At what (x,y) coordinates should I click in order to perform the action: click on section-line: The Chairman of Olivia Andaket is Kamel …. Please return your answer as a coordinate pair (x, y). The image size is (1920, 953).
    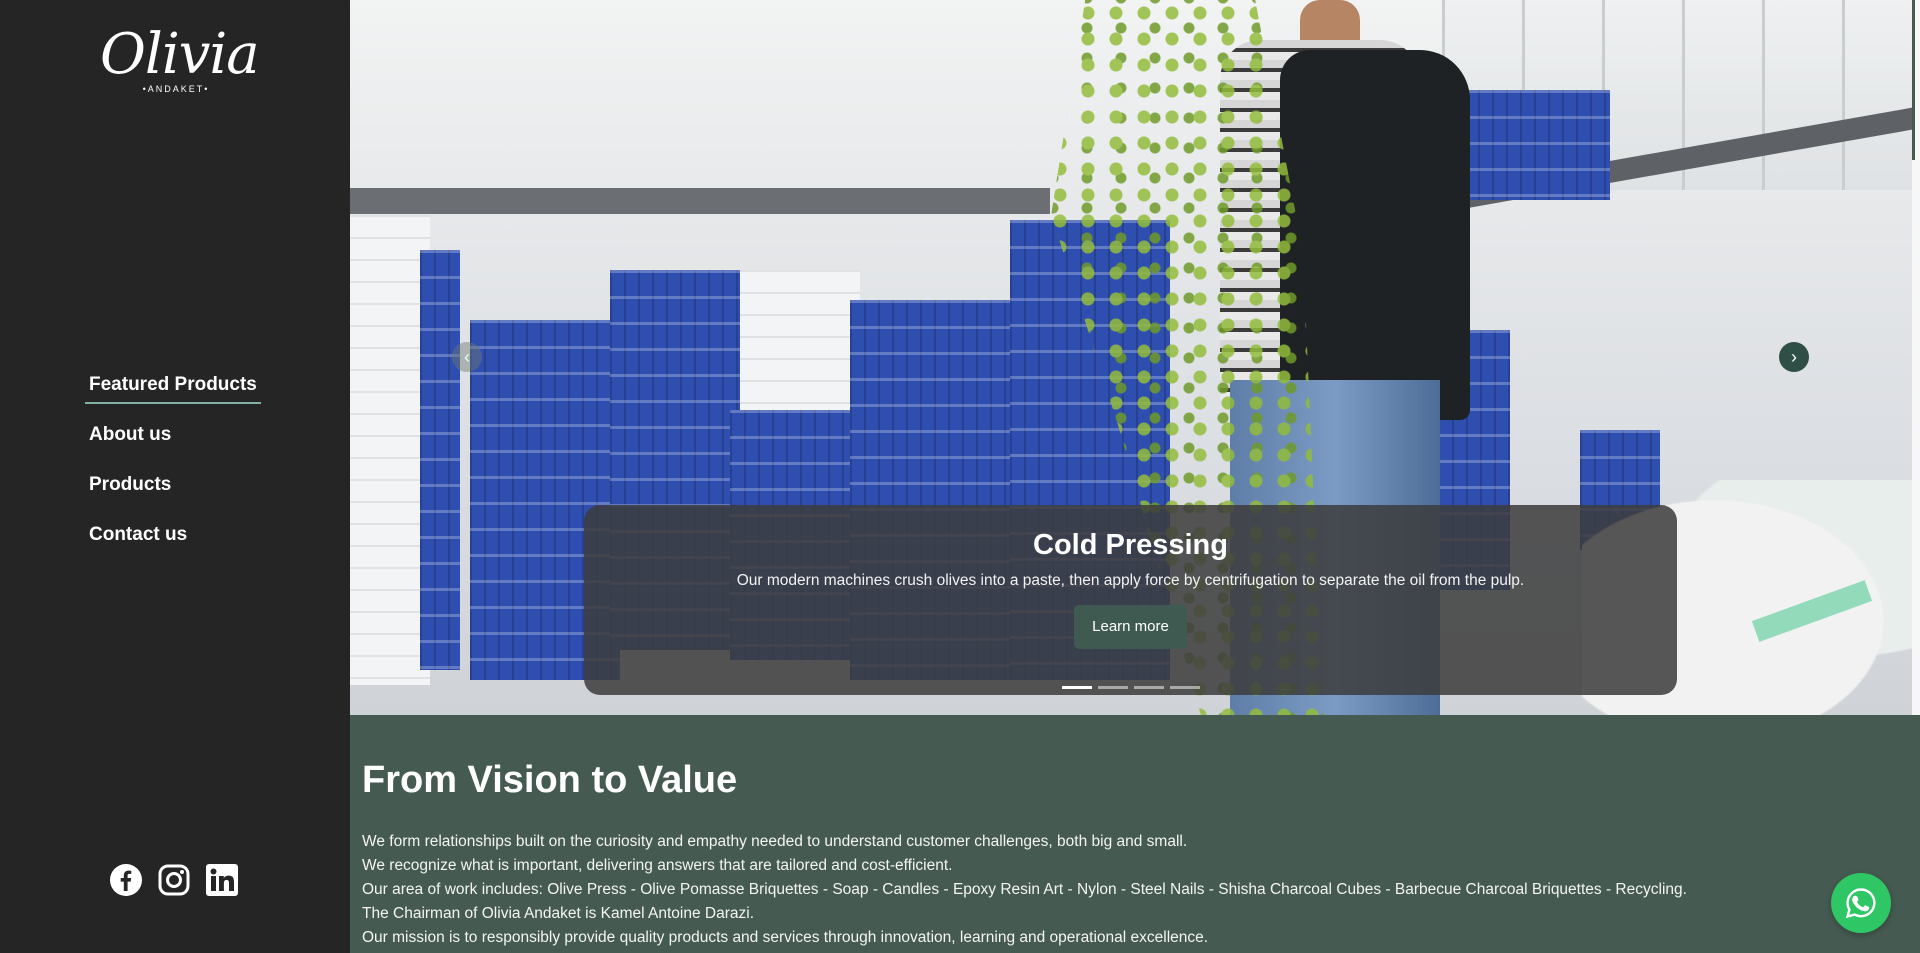
    Looking at the image, I should click on (558, 913).